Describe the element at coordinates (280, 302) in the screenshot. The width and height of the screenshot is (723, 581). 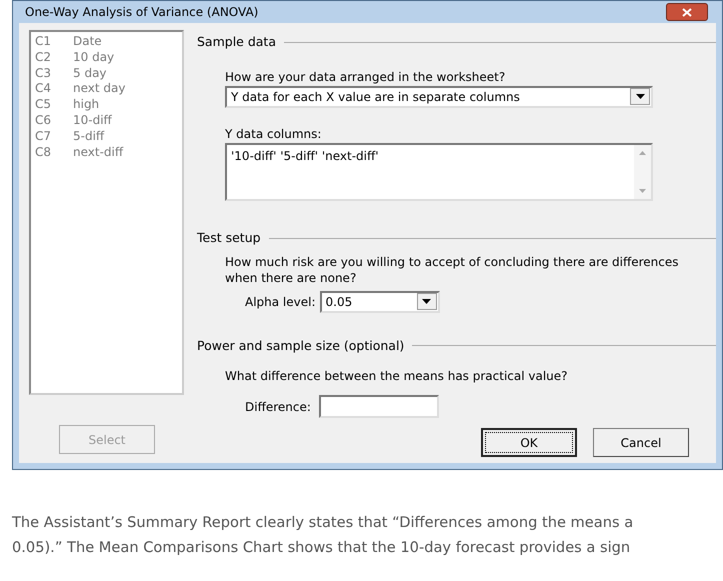
I see `field-label: Alpha level:` at that location.